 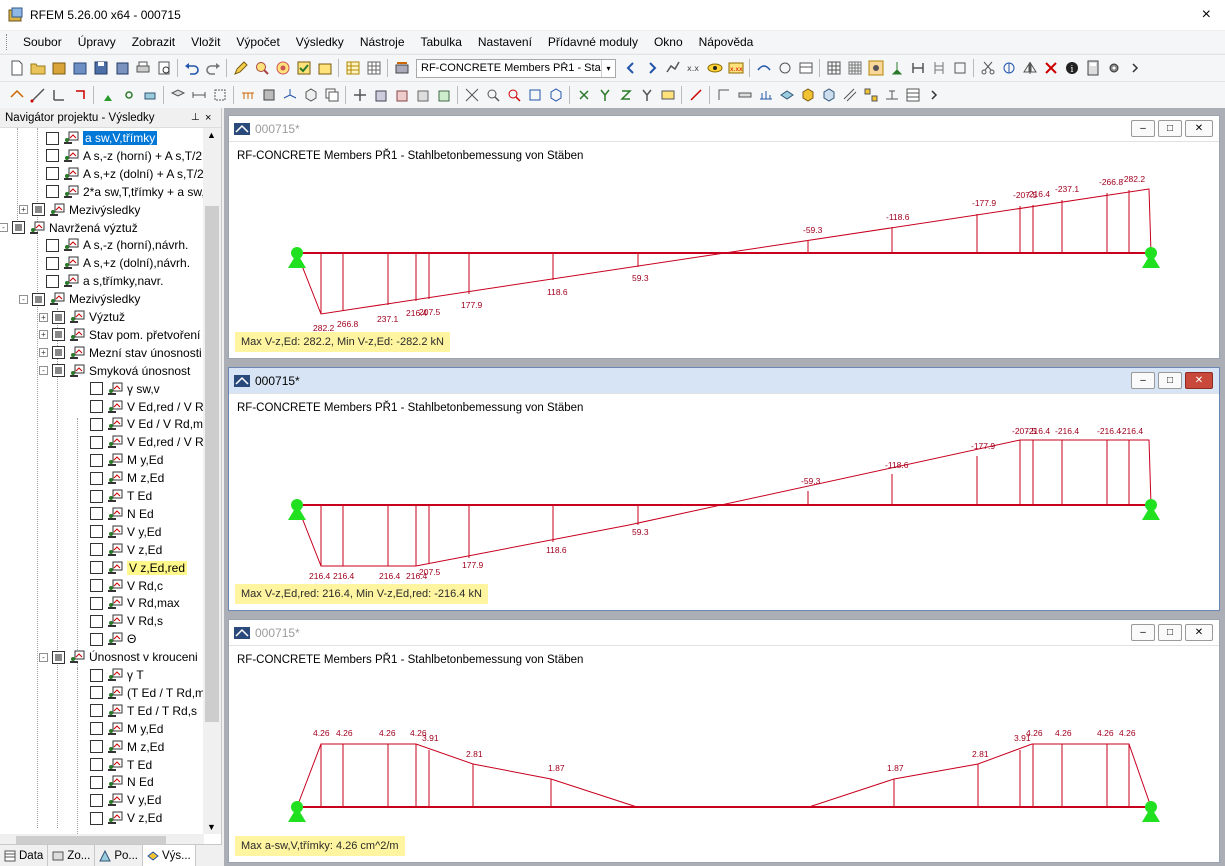 I want to click on box-button, so click(x=310, y=95).